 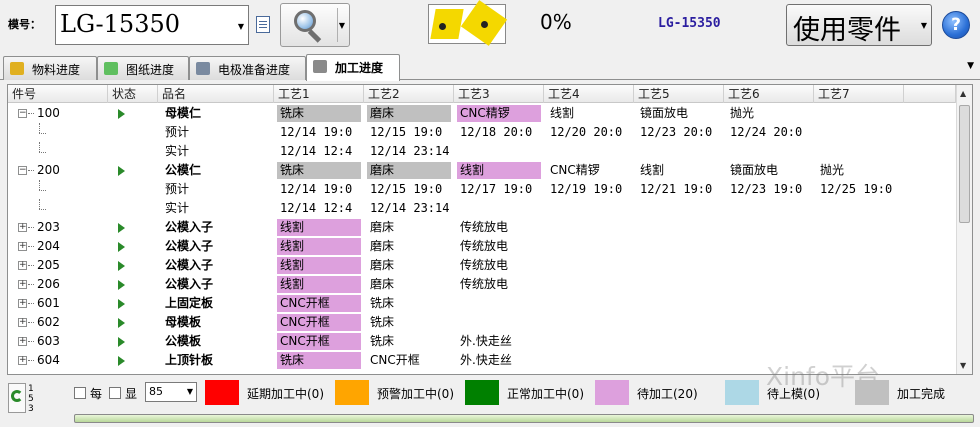 What do you see at coordinates (859, 25) in the screenshot?
I see `use-parts-button: 使用零件 ▼` at bounding box center [859, 25].